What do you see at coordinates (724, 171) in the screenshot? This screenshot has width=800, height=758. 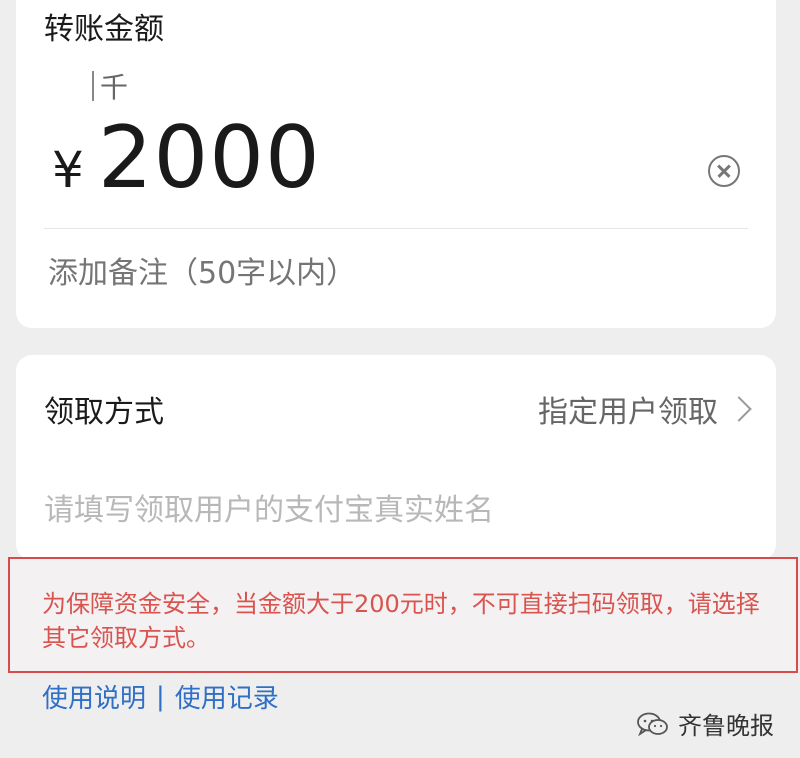 I see `clear-icon` at bounding box center [724, 171].